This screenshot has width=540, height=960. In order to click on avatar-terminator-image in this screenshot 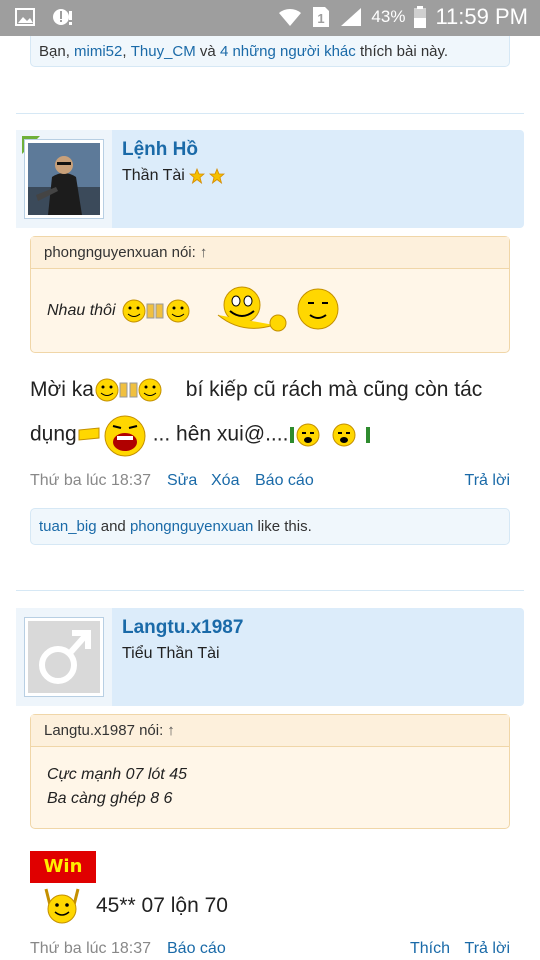, I will do `click(64, 179)`.